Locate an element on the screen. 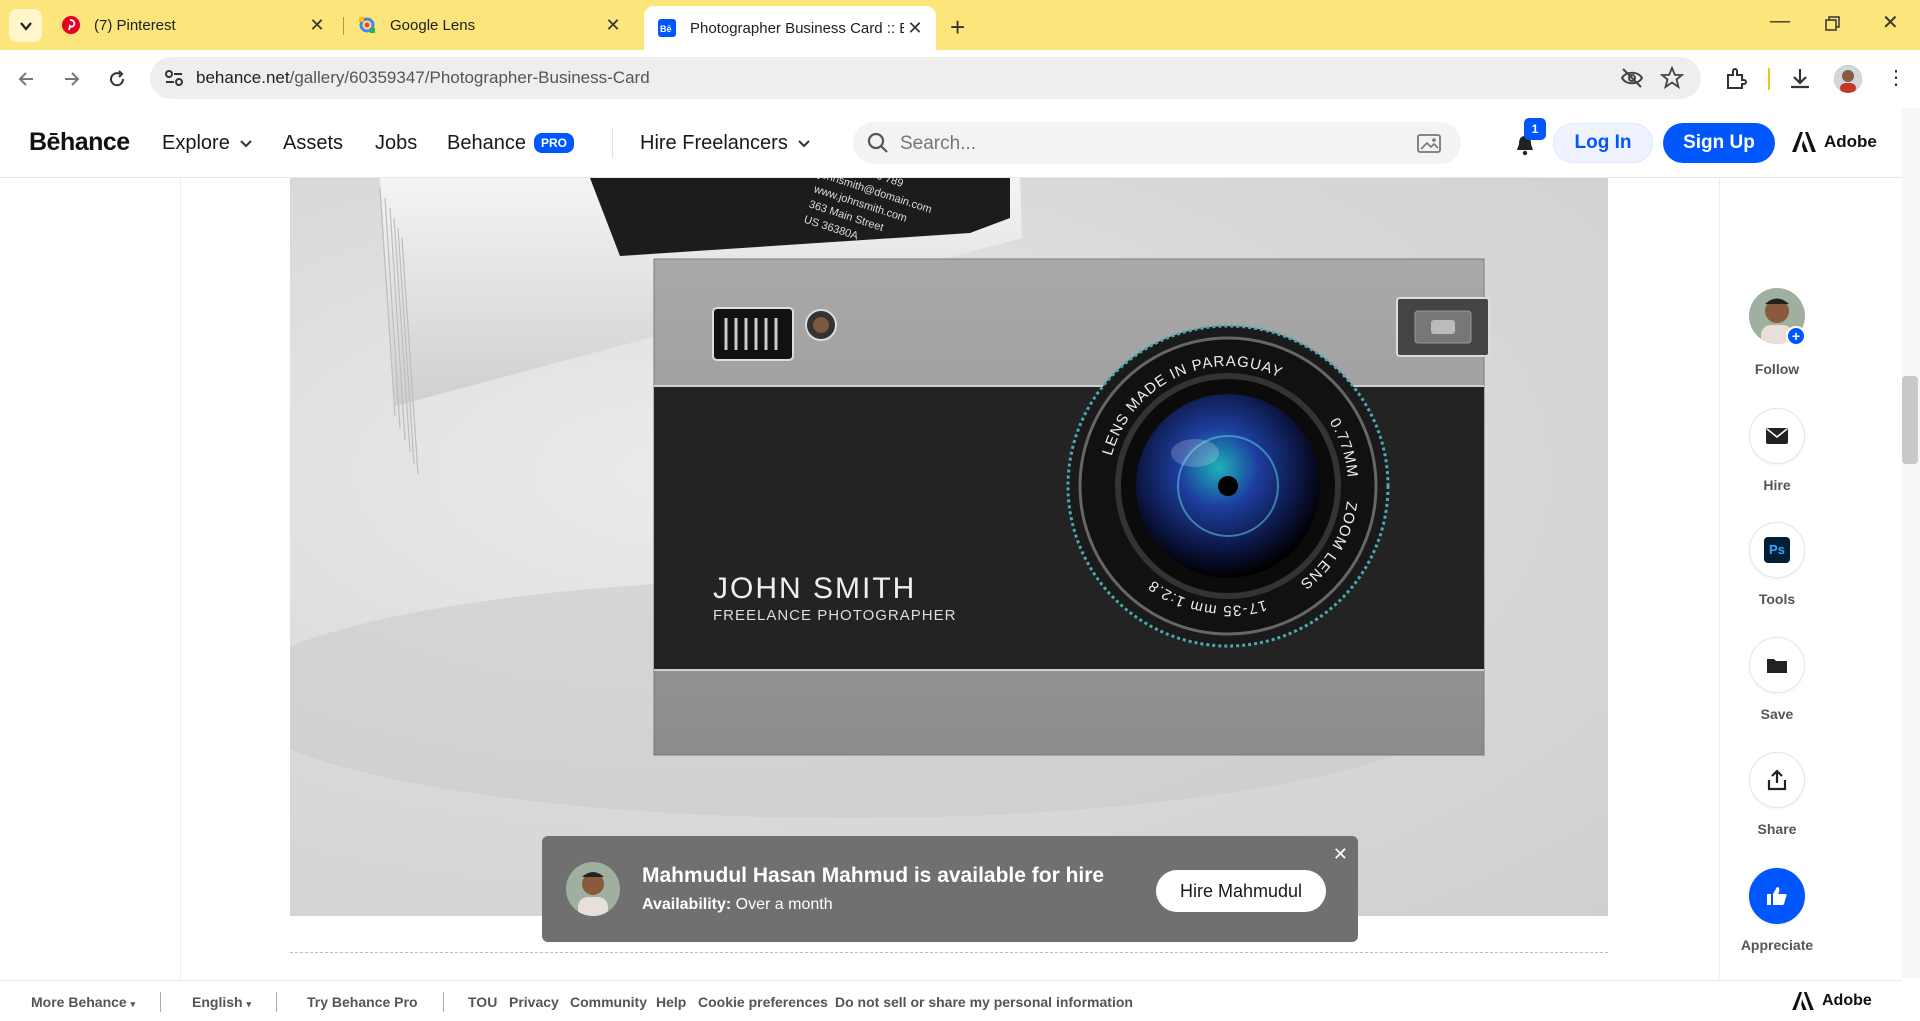 This screenshot has height=1021, width=1920. profile-avatar is located at coordinates (1848, 79).